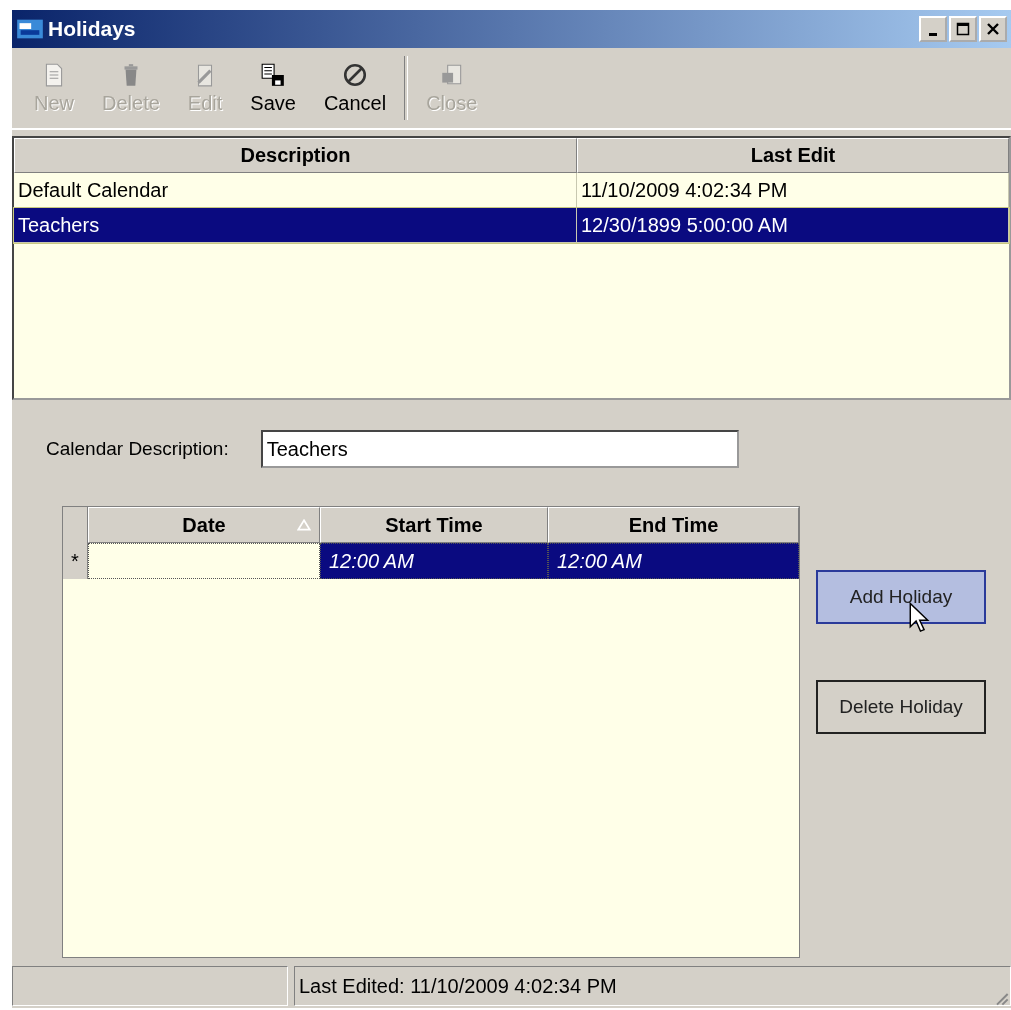 The image size is (1011, 1010). What do you see at coordinates (673, 525) in the screenshot?
I see `column-header: End Time` at bounding box center [673, 525].